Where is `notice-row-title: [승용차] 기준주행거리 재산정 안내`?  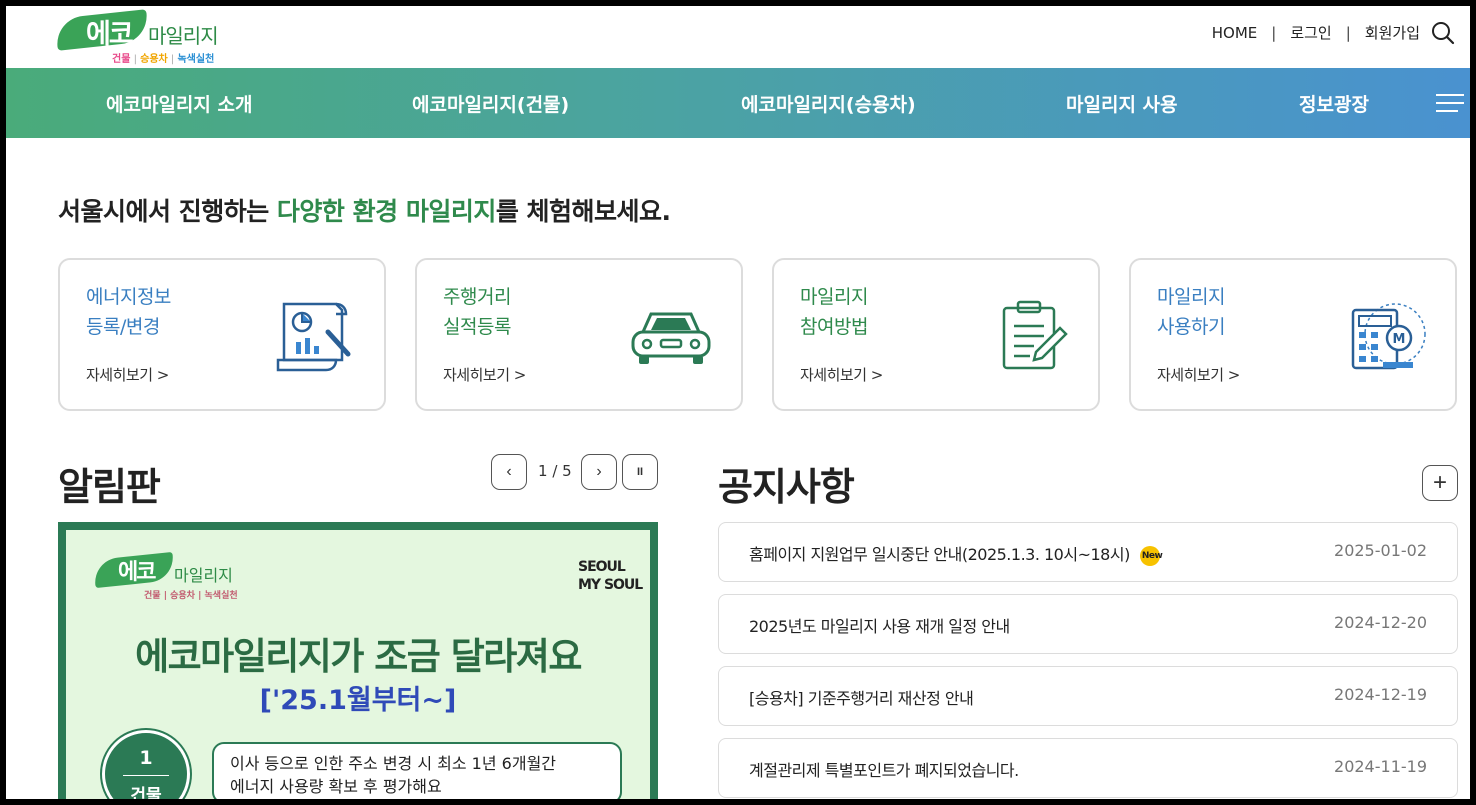 notice-row-title: [승용차] 기준주행거리 재산정 안내 is located at coordinates (861, 698).